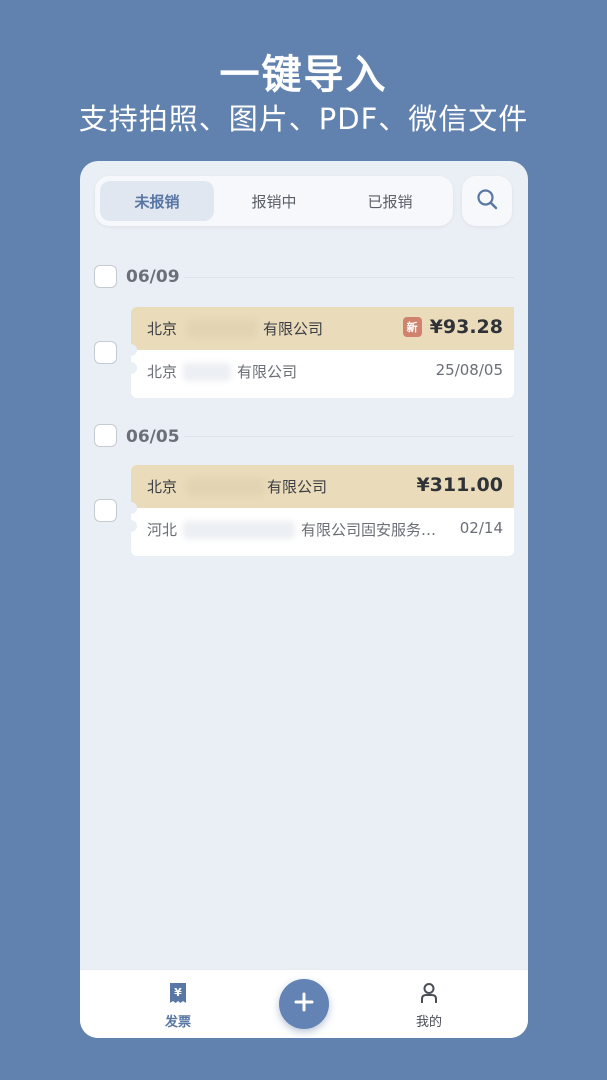 The height and width of the screenshot is (1080, 607). What do you see at coordinates (469, 370) in the screenshot?
I see `invoice-date: 25/08/05` at bounding box center [469, 370].